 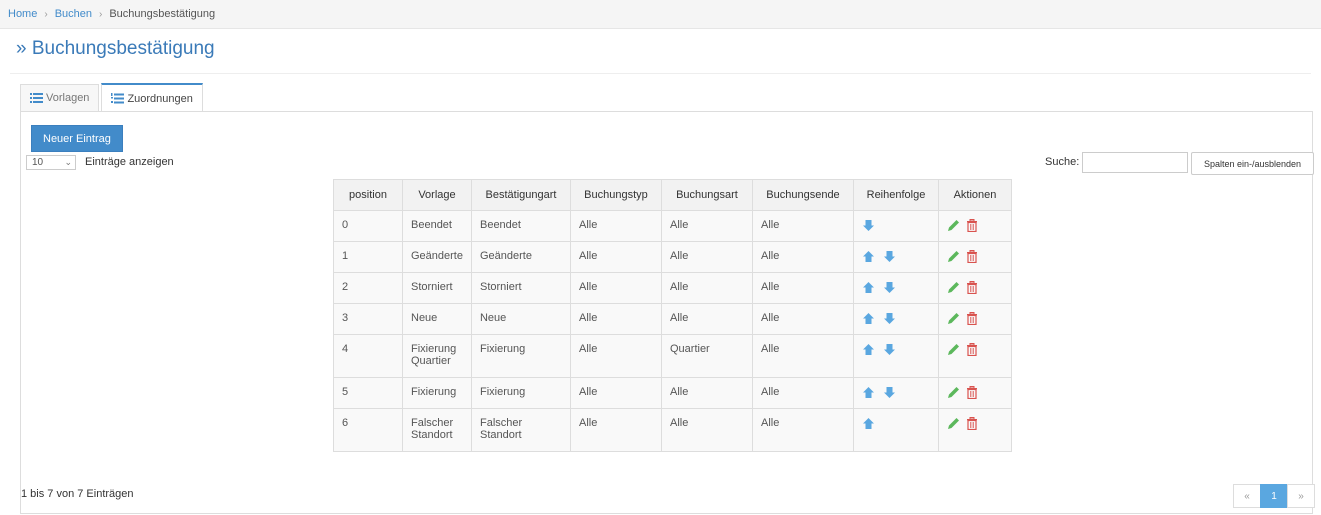 What do you see at coordinates (77, 138) in the screenshot?
I see `new-entry-button: Neuer Eintrag` at bounding box center [77, 138].